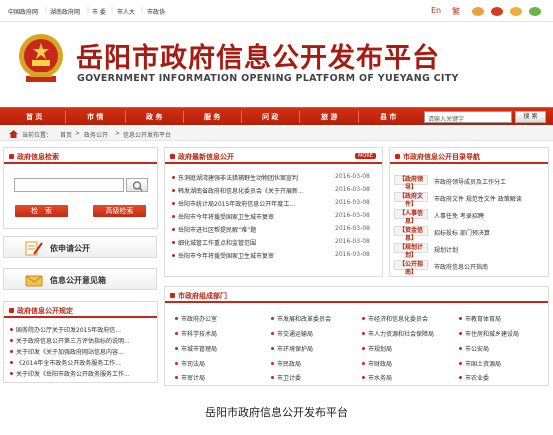  What do you see at coordinates (126, 11) in the screenshot?
I see `link-npc: 市人大` at bounding box center [126, 11].